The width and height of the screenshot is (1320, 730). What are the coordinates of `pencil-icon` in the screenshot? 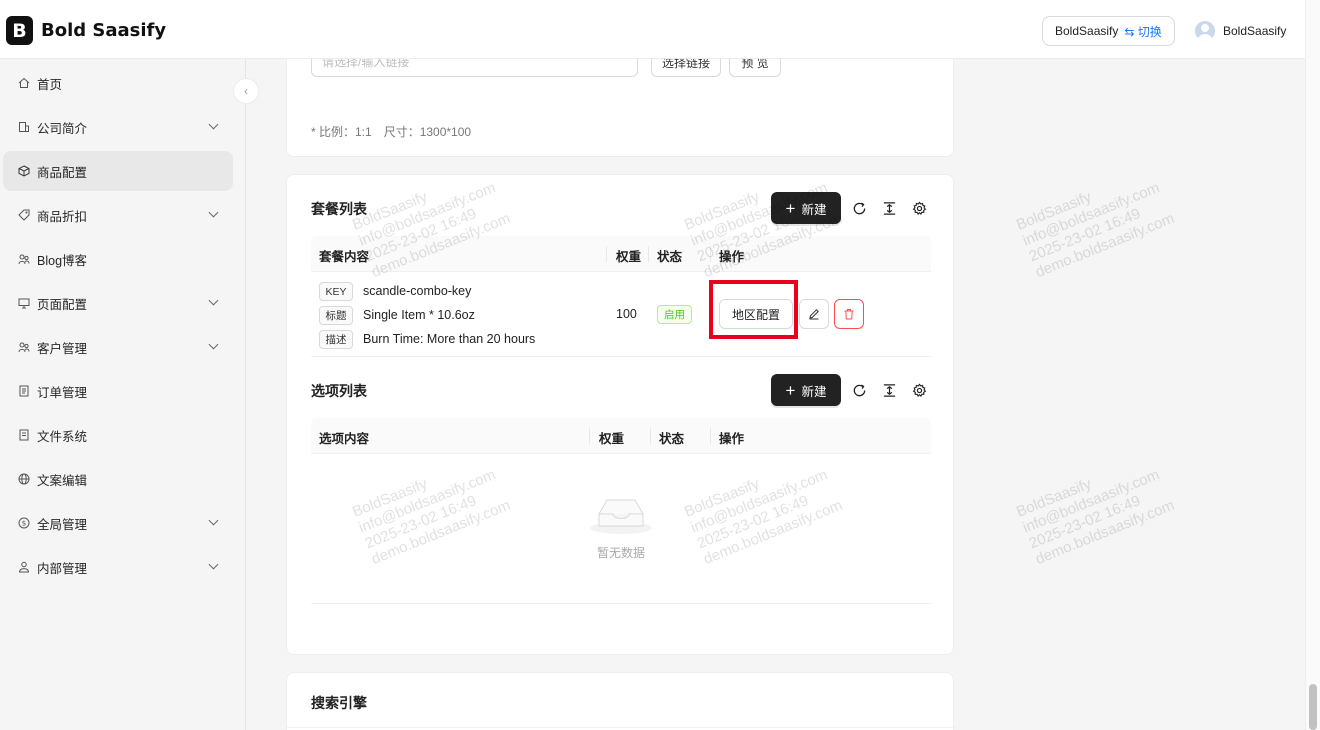 It's located at (814, 314).